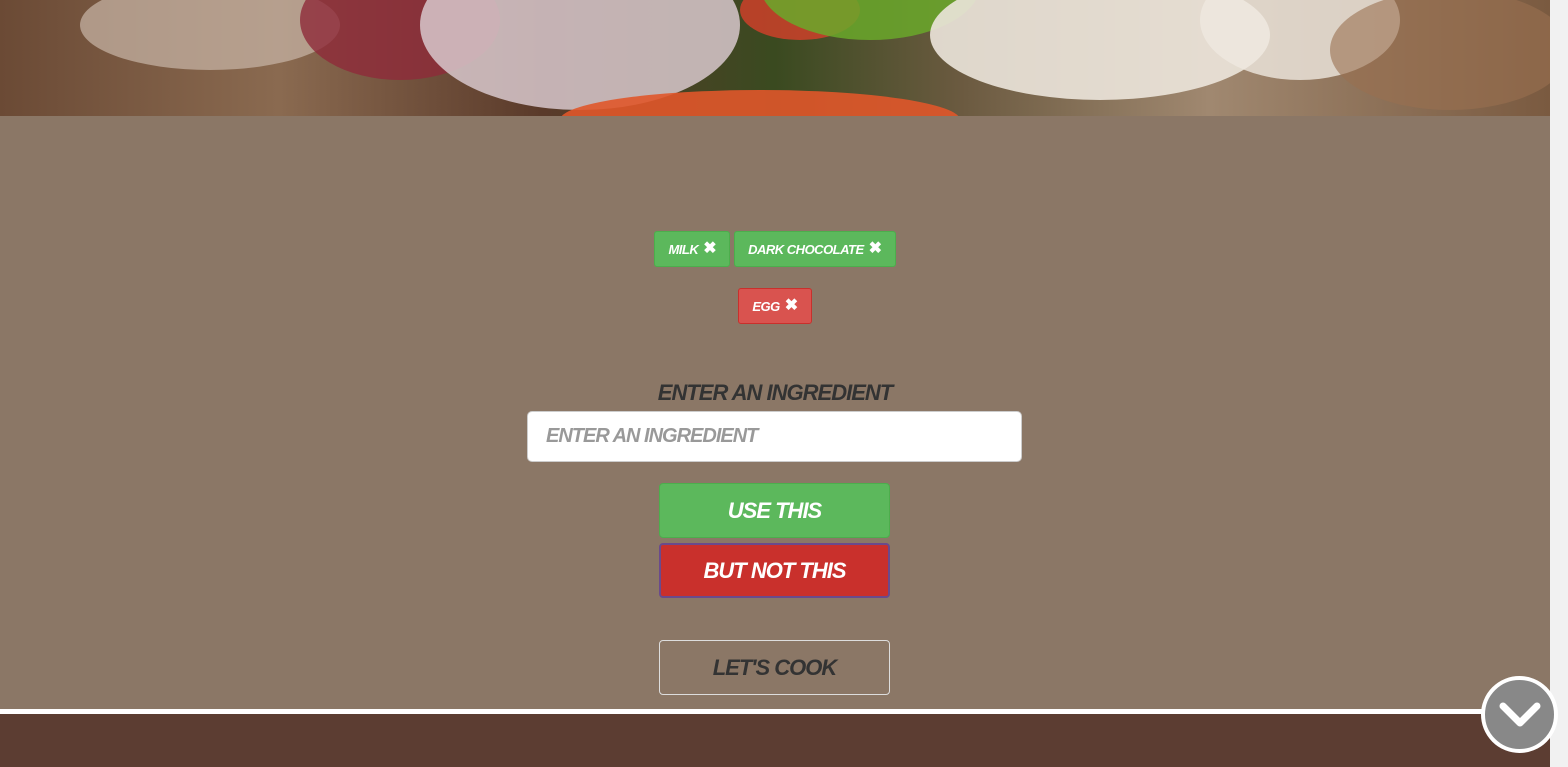  Describe the element at coordinates (1559, 383) in the screenshot. I see `scrollbar` at that location.